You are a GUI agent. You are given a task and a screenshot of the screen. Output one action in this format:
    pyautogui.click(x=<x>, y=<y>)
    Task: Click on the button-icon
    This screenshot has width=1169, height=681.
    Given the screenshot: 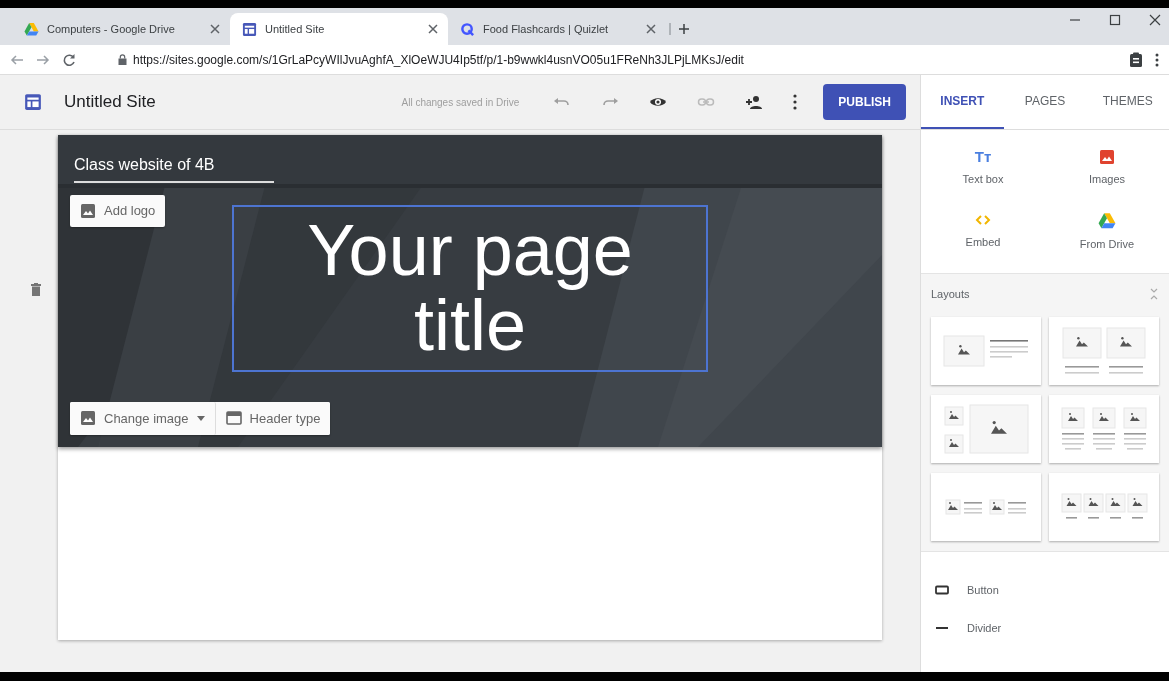 What is the action you would take?
    pyautogui.click(x=942, y=589)
    